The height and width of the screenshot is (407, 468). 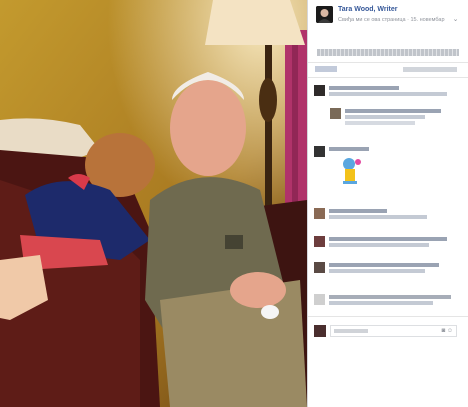 I want to click on comment-reply, so click(x=397, y=122).